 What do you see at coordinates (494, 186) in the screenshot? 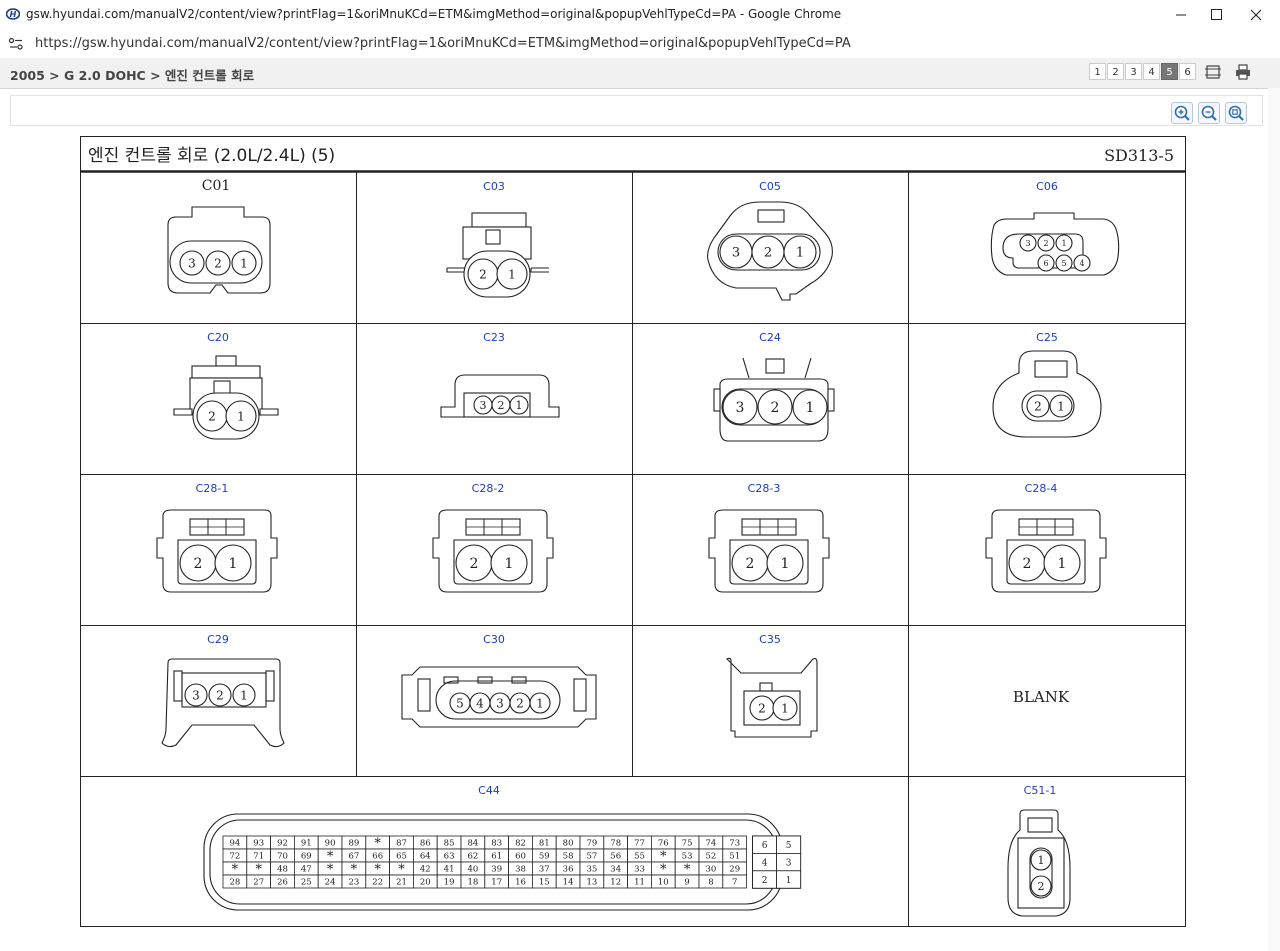
I see `connector-label: C03` at bounding box center [494, 186].